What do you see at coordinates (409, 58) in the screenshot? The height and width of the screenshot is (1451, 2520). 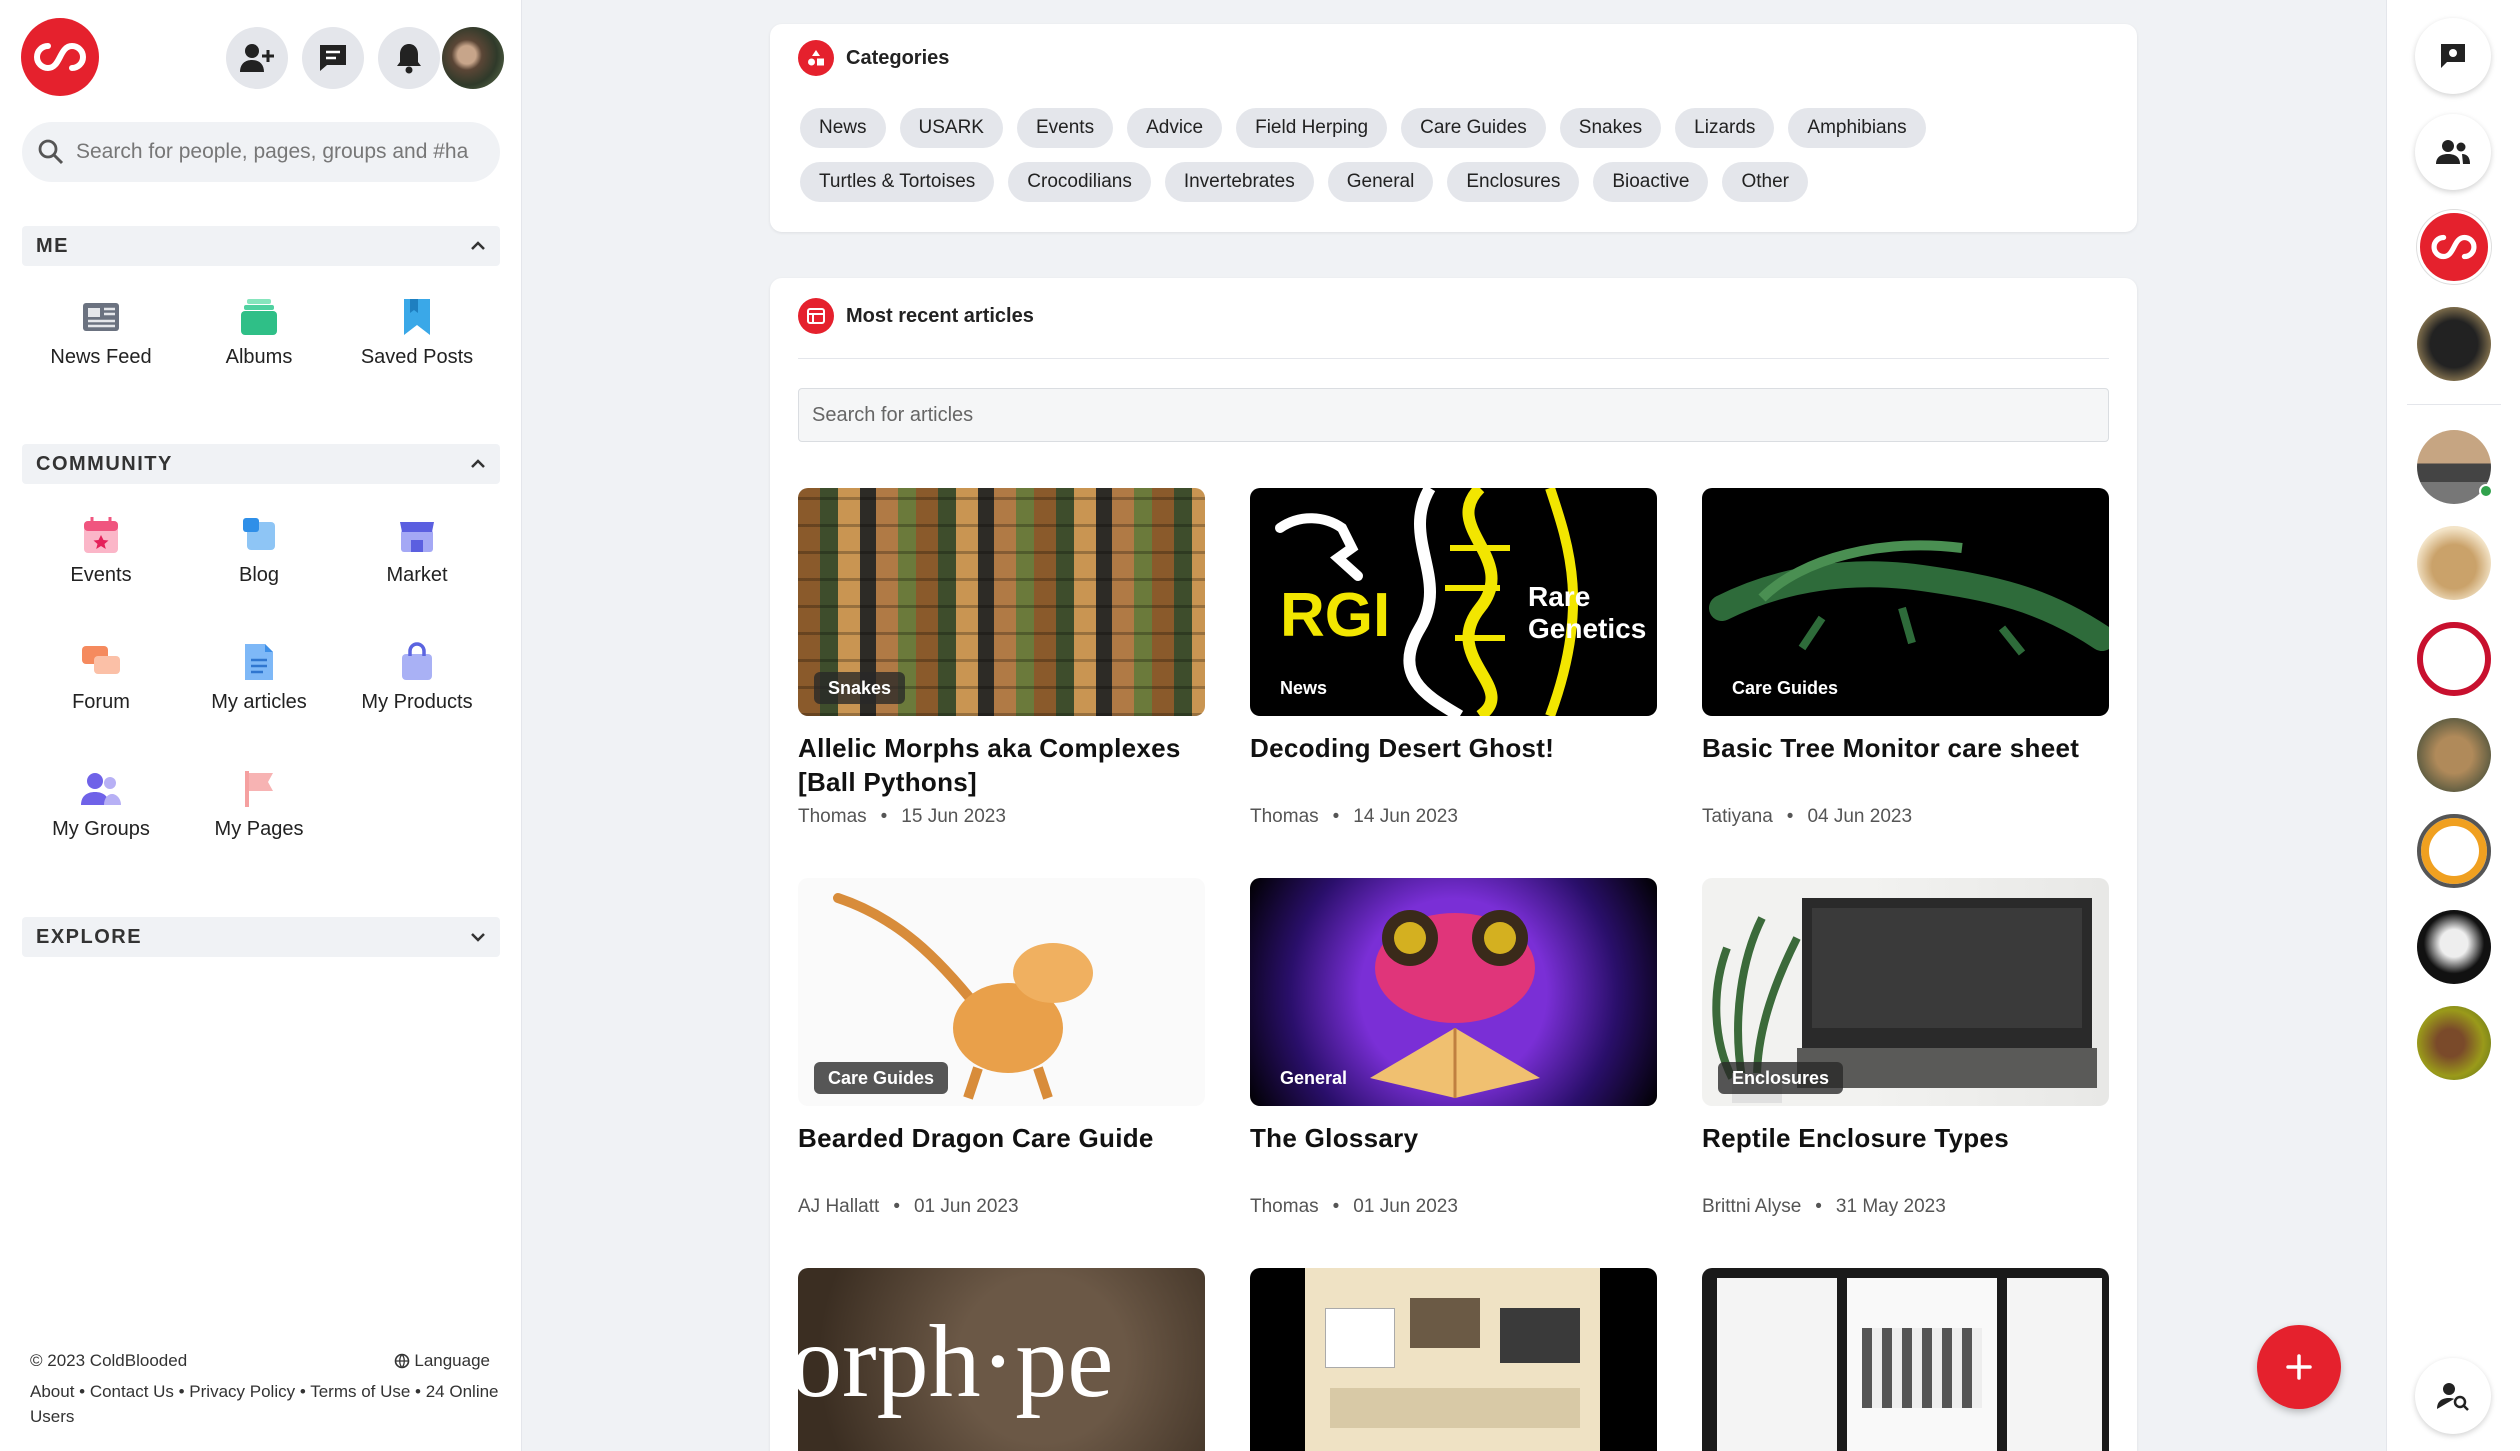 I see `notifications-button` at bounding box center [409, 58].